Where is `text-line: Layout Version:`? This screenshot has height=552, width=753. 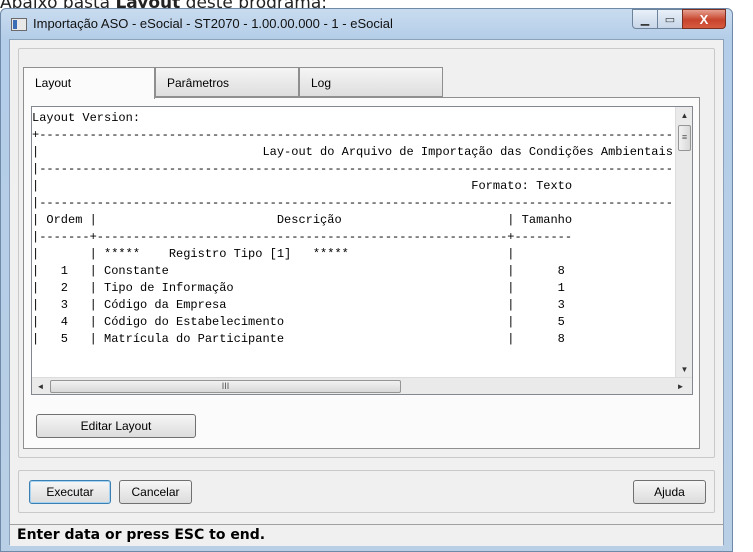
text-line: Layout Version: is located at coordinates (86, 118).